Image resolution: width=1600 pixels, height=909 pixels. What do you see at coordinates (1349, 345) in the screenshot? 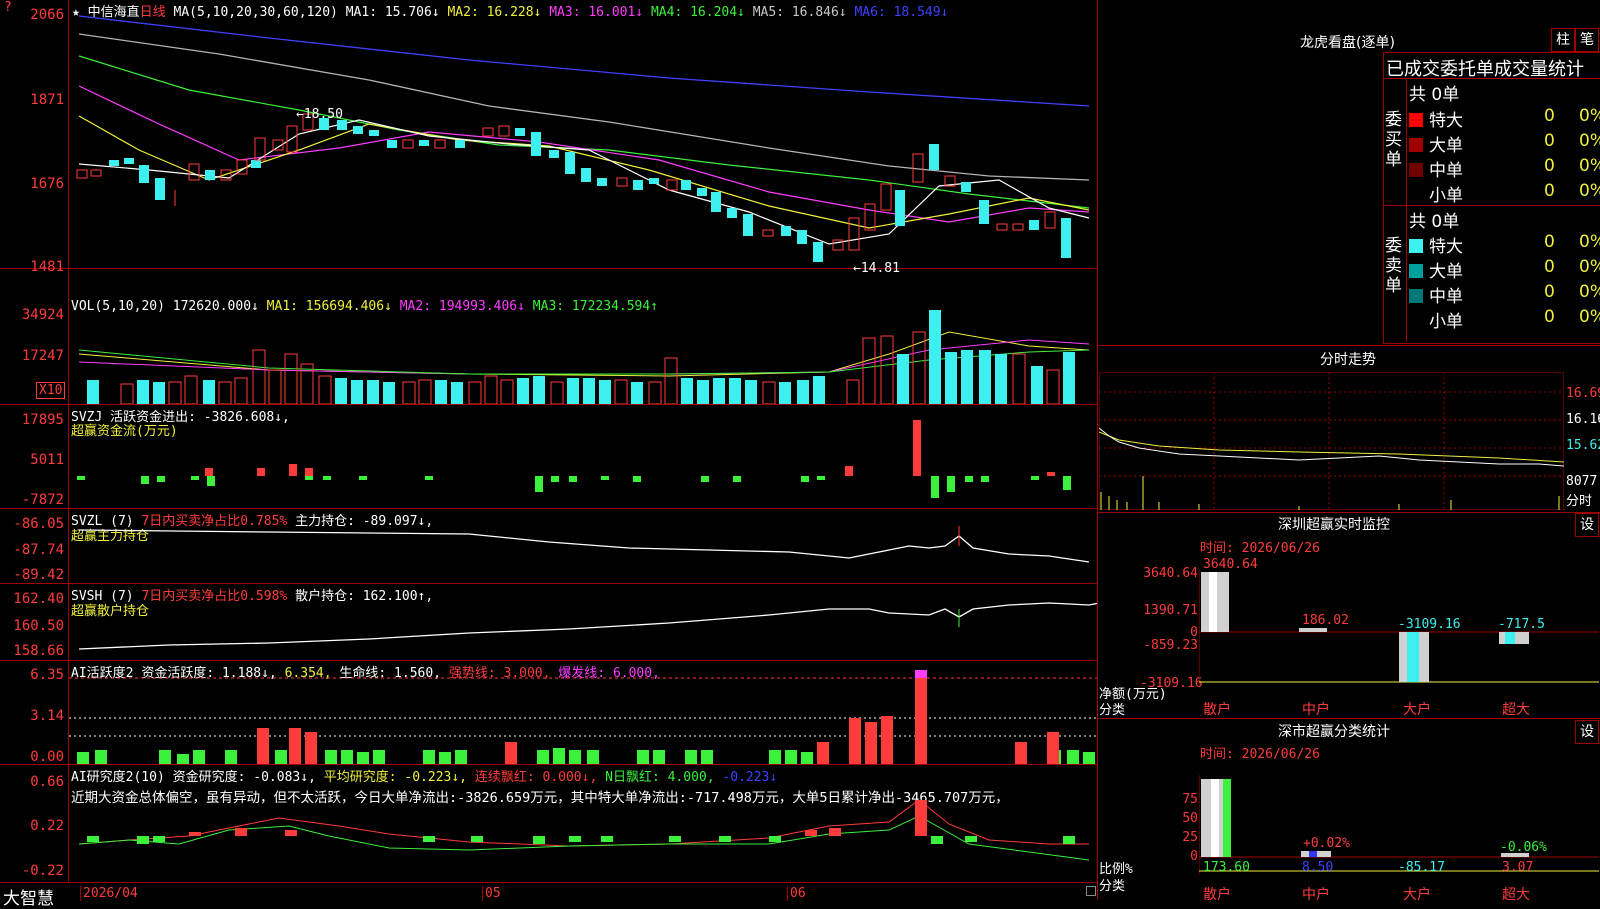
I see `section-divider` at bounding box center [1349, 345].